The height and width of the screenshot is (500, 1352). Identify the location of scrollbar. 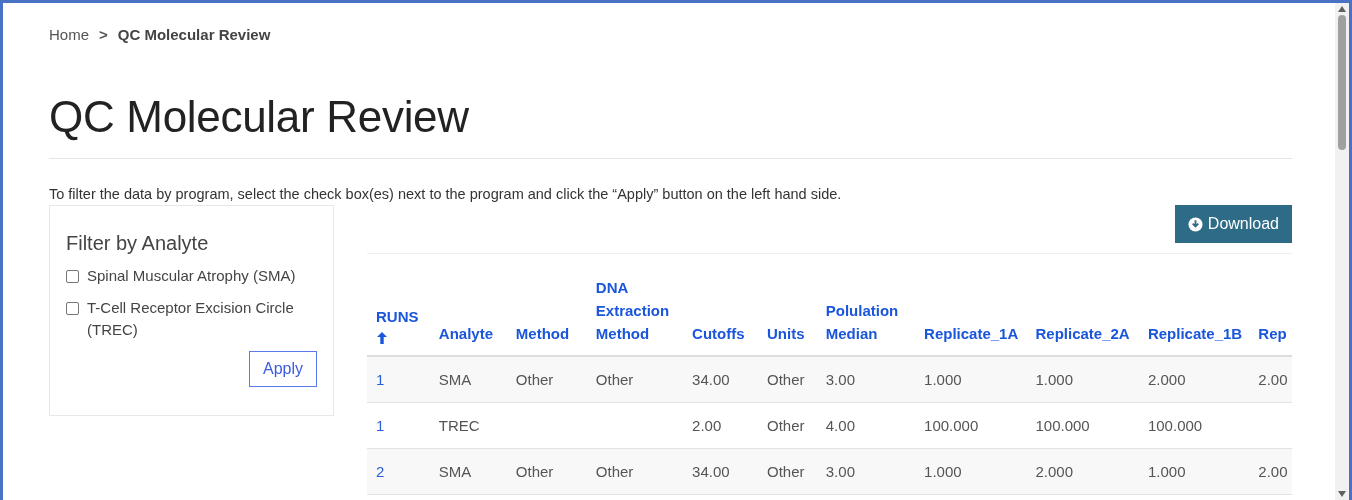
(1342, 251).